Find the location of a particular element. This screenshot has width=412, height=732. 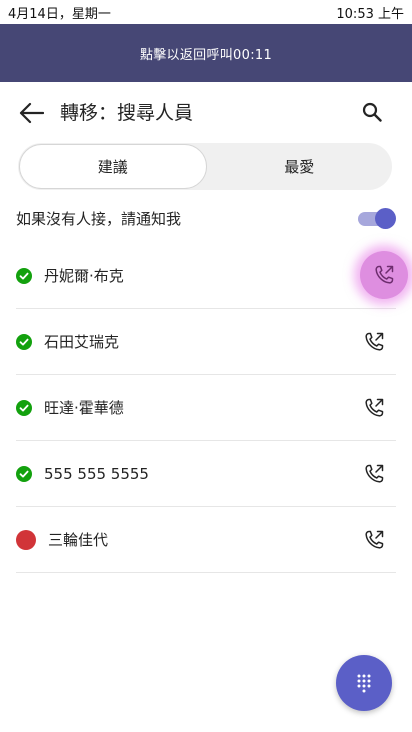

tab-suggested: 建議 is located at coordinates (113, 166).